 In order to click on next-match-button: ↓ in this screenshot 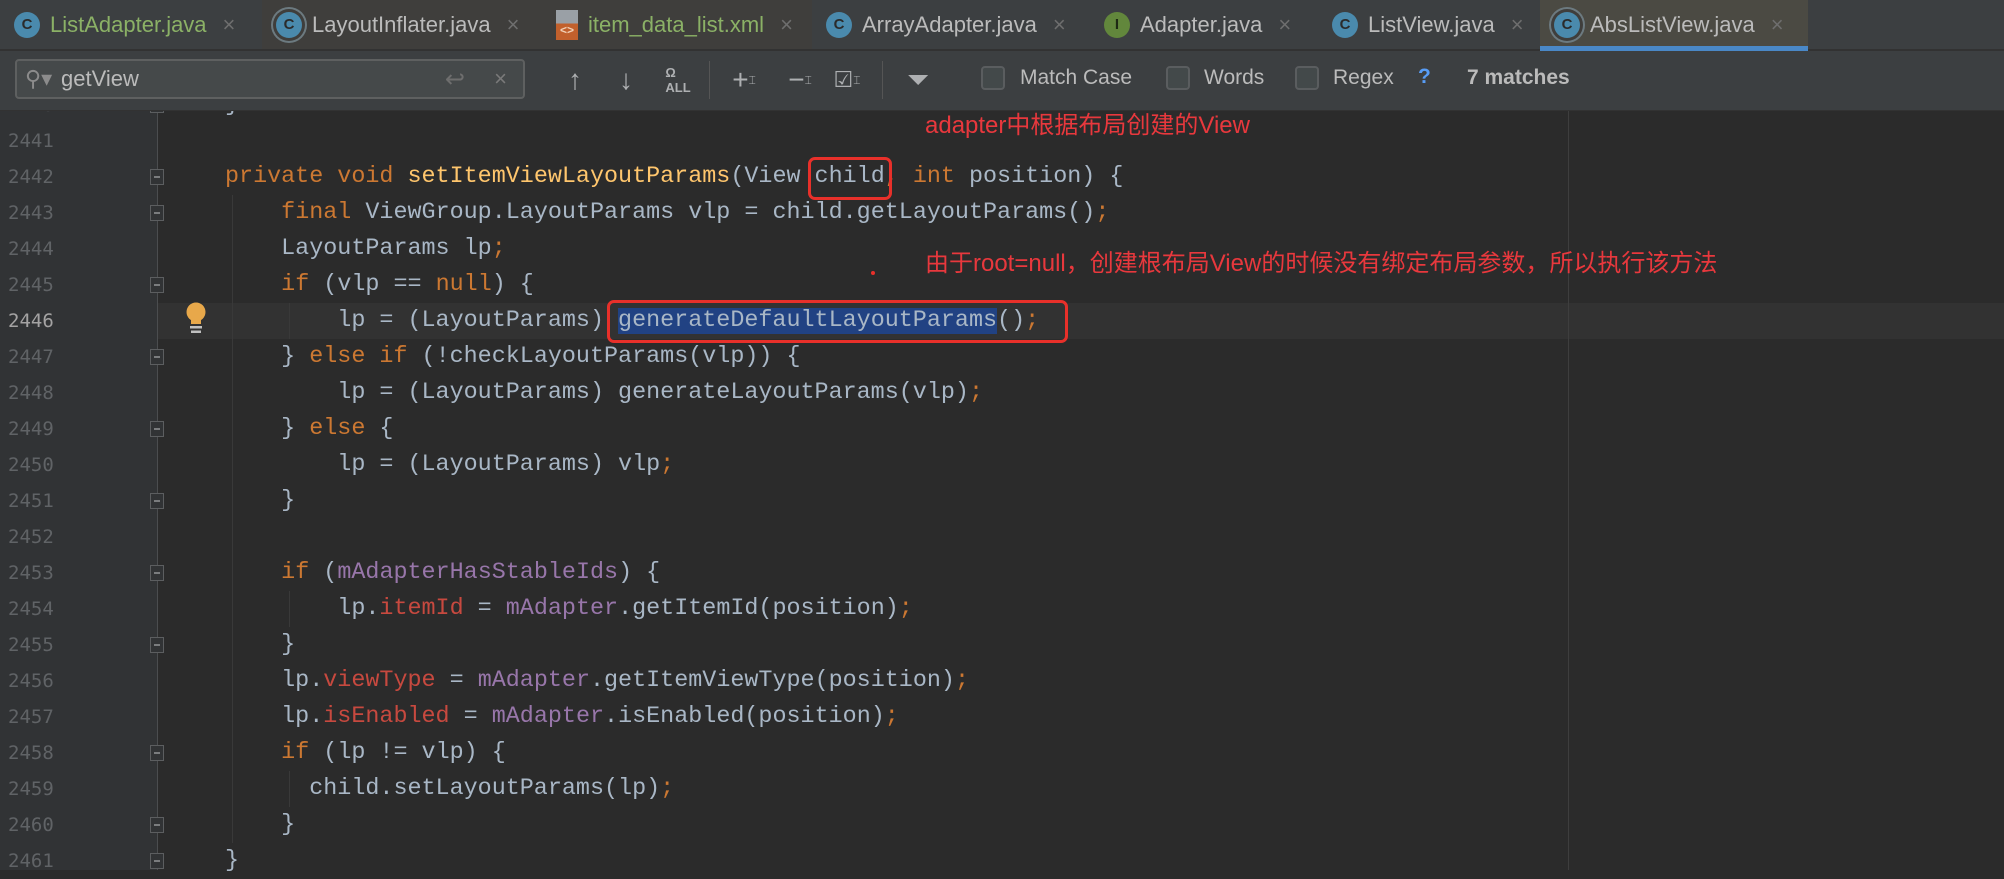, I will do `click(626, 80)`.